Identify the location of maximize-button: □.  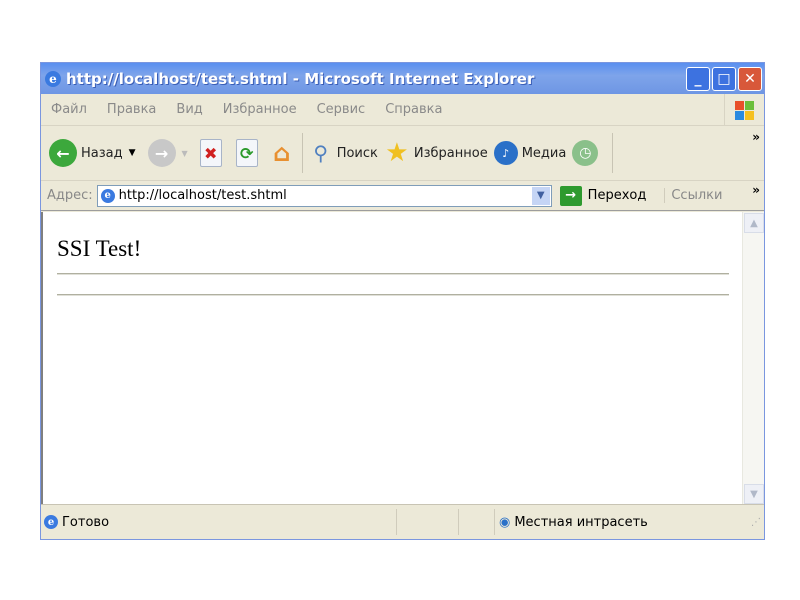
(724, 78).